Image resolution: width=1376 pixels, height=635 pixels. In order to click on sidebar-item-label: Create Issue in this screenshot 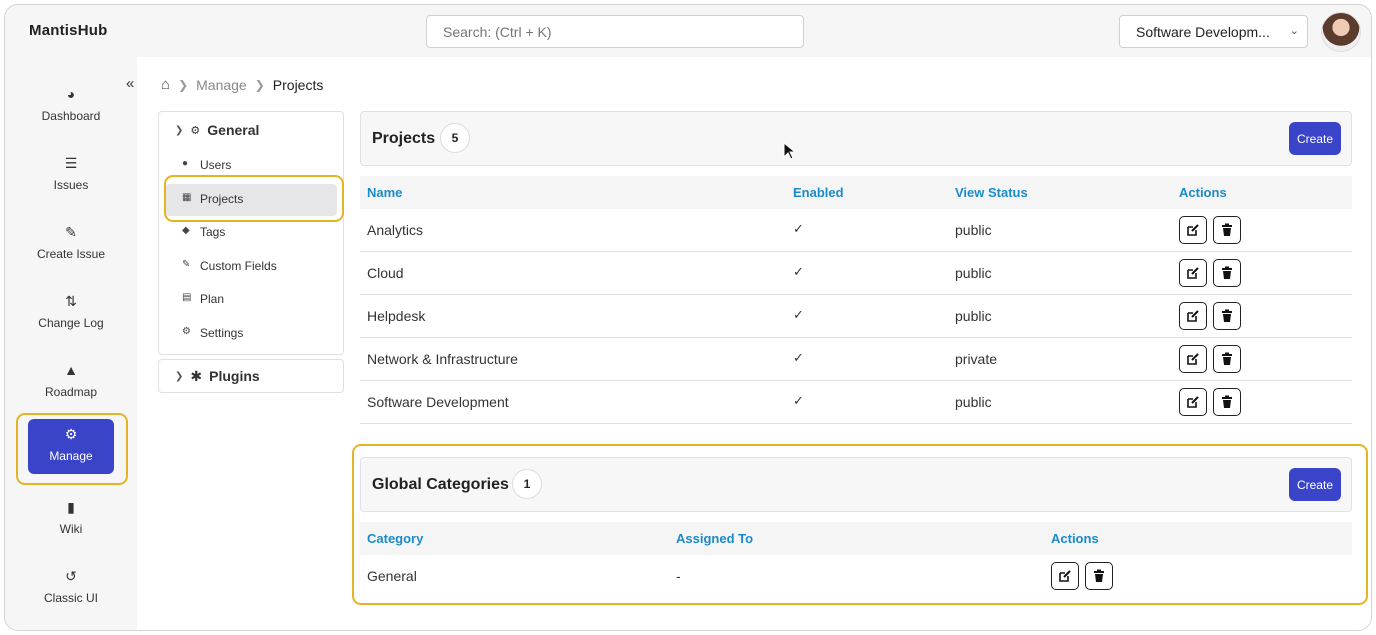, I will do `click(71, 254)`.